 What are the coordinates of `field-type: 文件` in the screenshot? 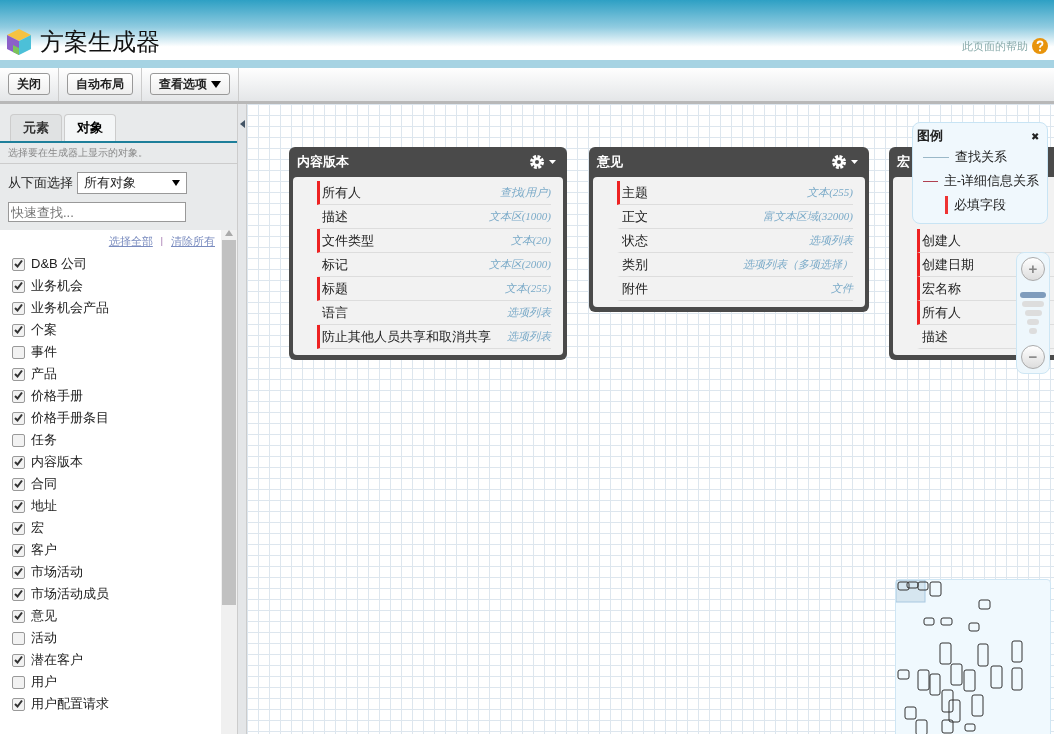 It's located at (842, 288).